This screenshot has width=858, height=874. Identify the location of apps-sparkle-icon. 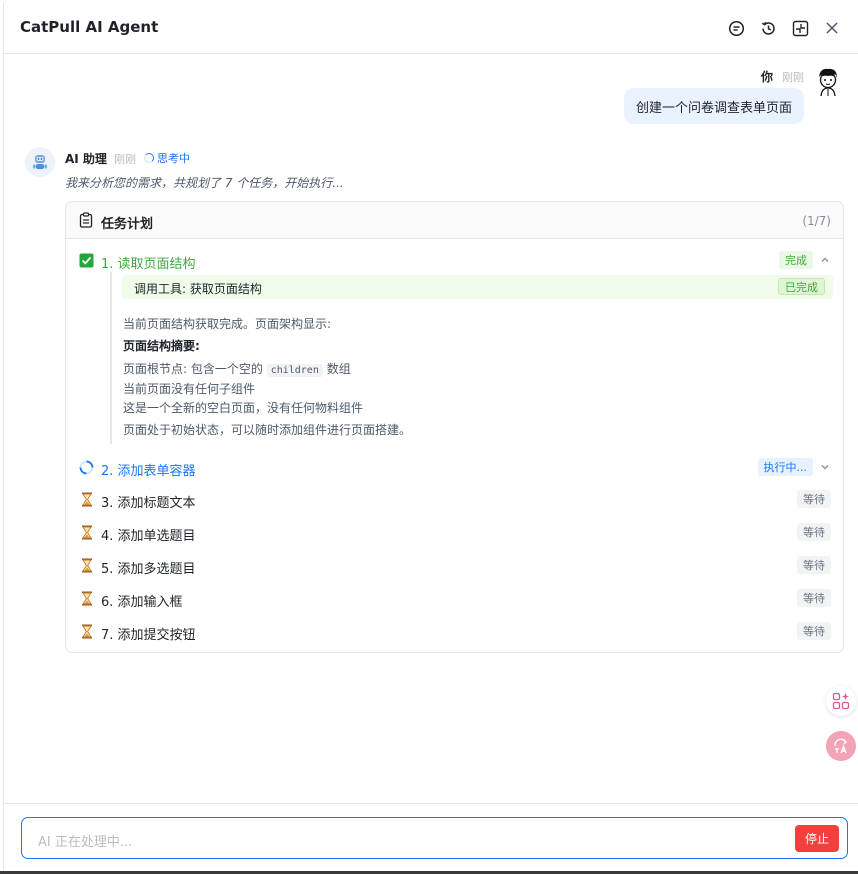
(841, 701).